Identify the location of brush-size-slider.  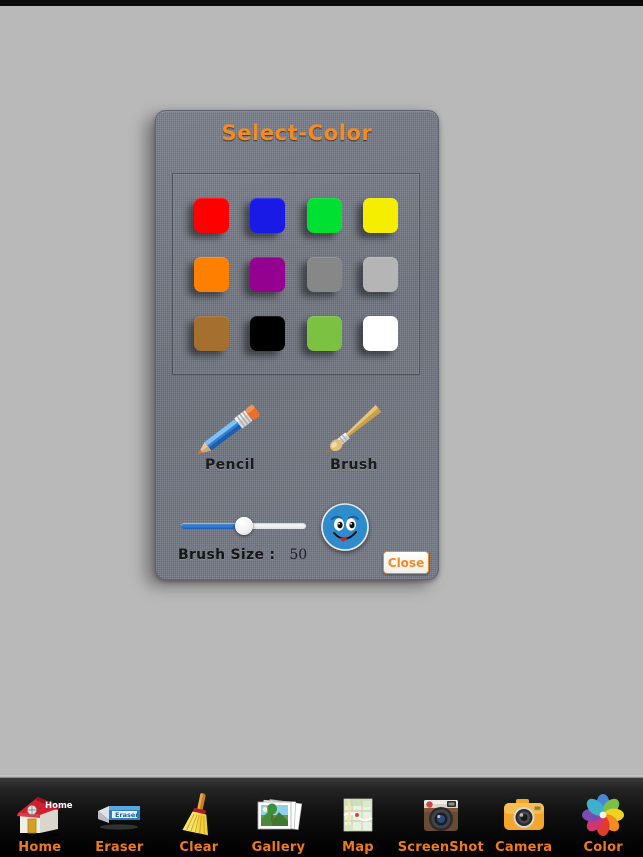
(243, 526).